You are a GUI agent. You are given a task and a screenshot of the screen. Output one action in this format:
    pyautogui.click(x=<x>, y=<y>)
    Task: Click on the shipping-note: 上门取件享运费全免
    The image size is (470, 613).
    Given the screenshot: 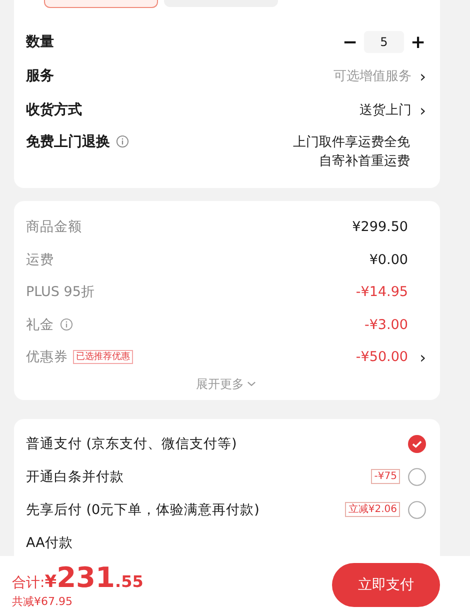 What is the action you would take?
    pyautogui.click(x=351, y=143)
    